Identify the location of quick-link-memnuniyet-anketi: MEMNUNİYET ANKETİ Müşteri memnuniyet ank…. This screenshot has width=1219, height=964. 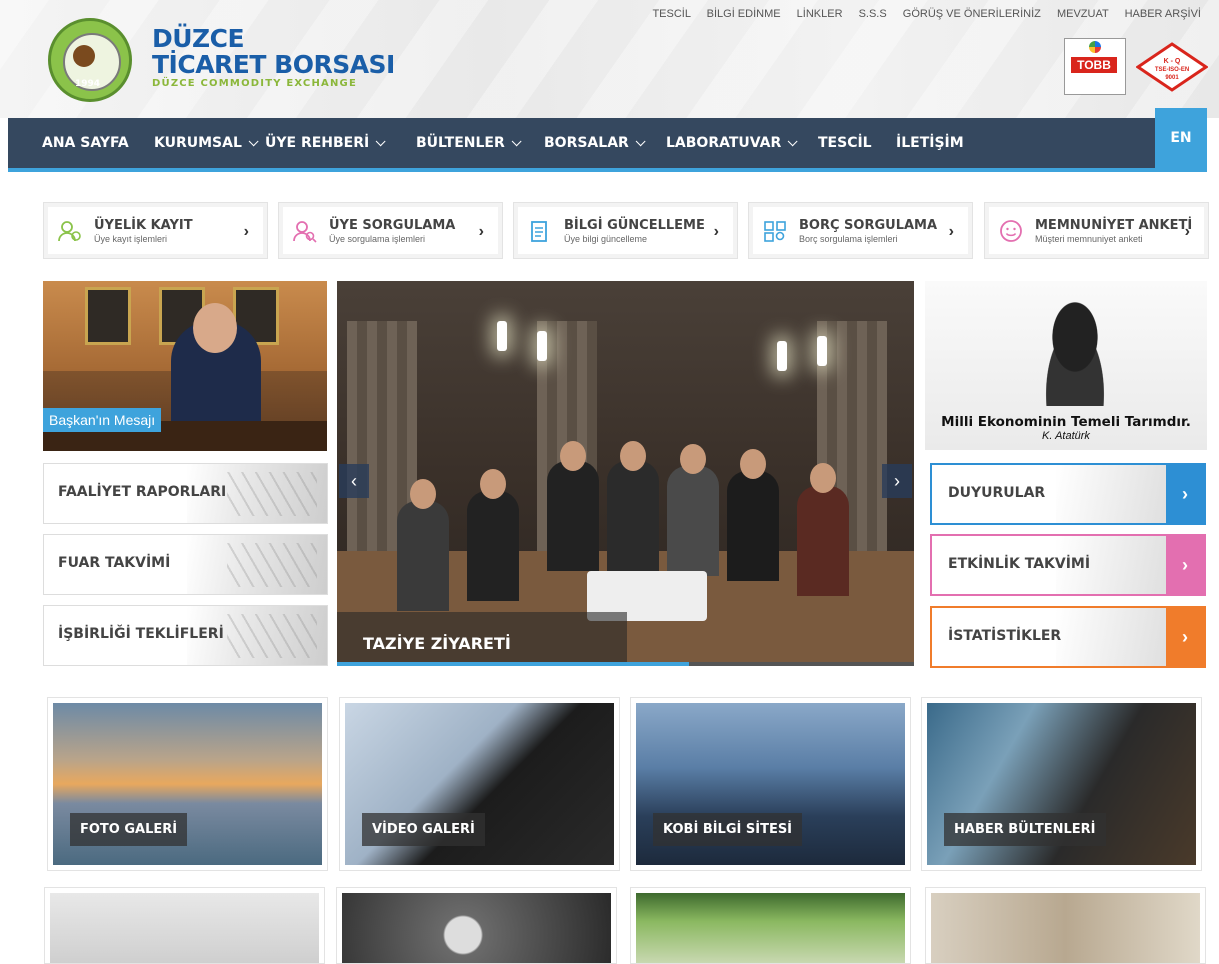
(1096, 230).